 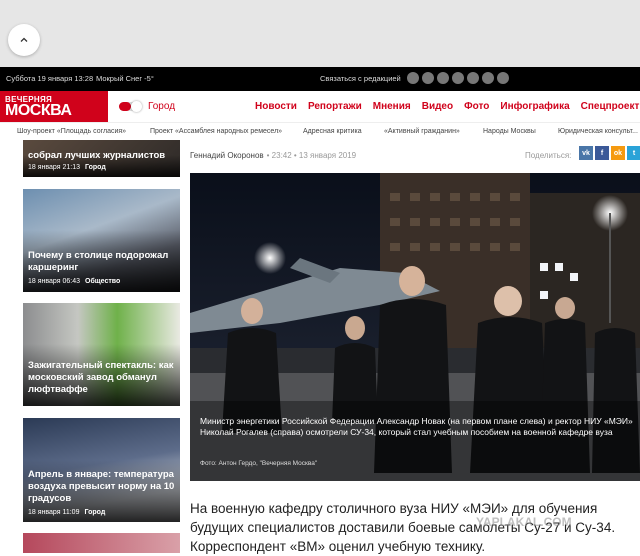 What do you see at coordinates (332, 131) in the screenshot?
I see `subnav-item: Адресная критика` at bounding box center [332, 131].